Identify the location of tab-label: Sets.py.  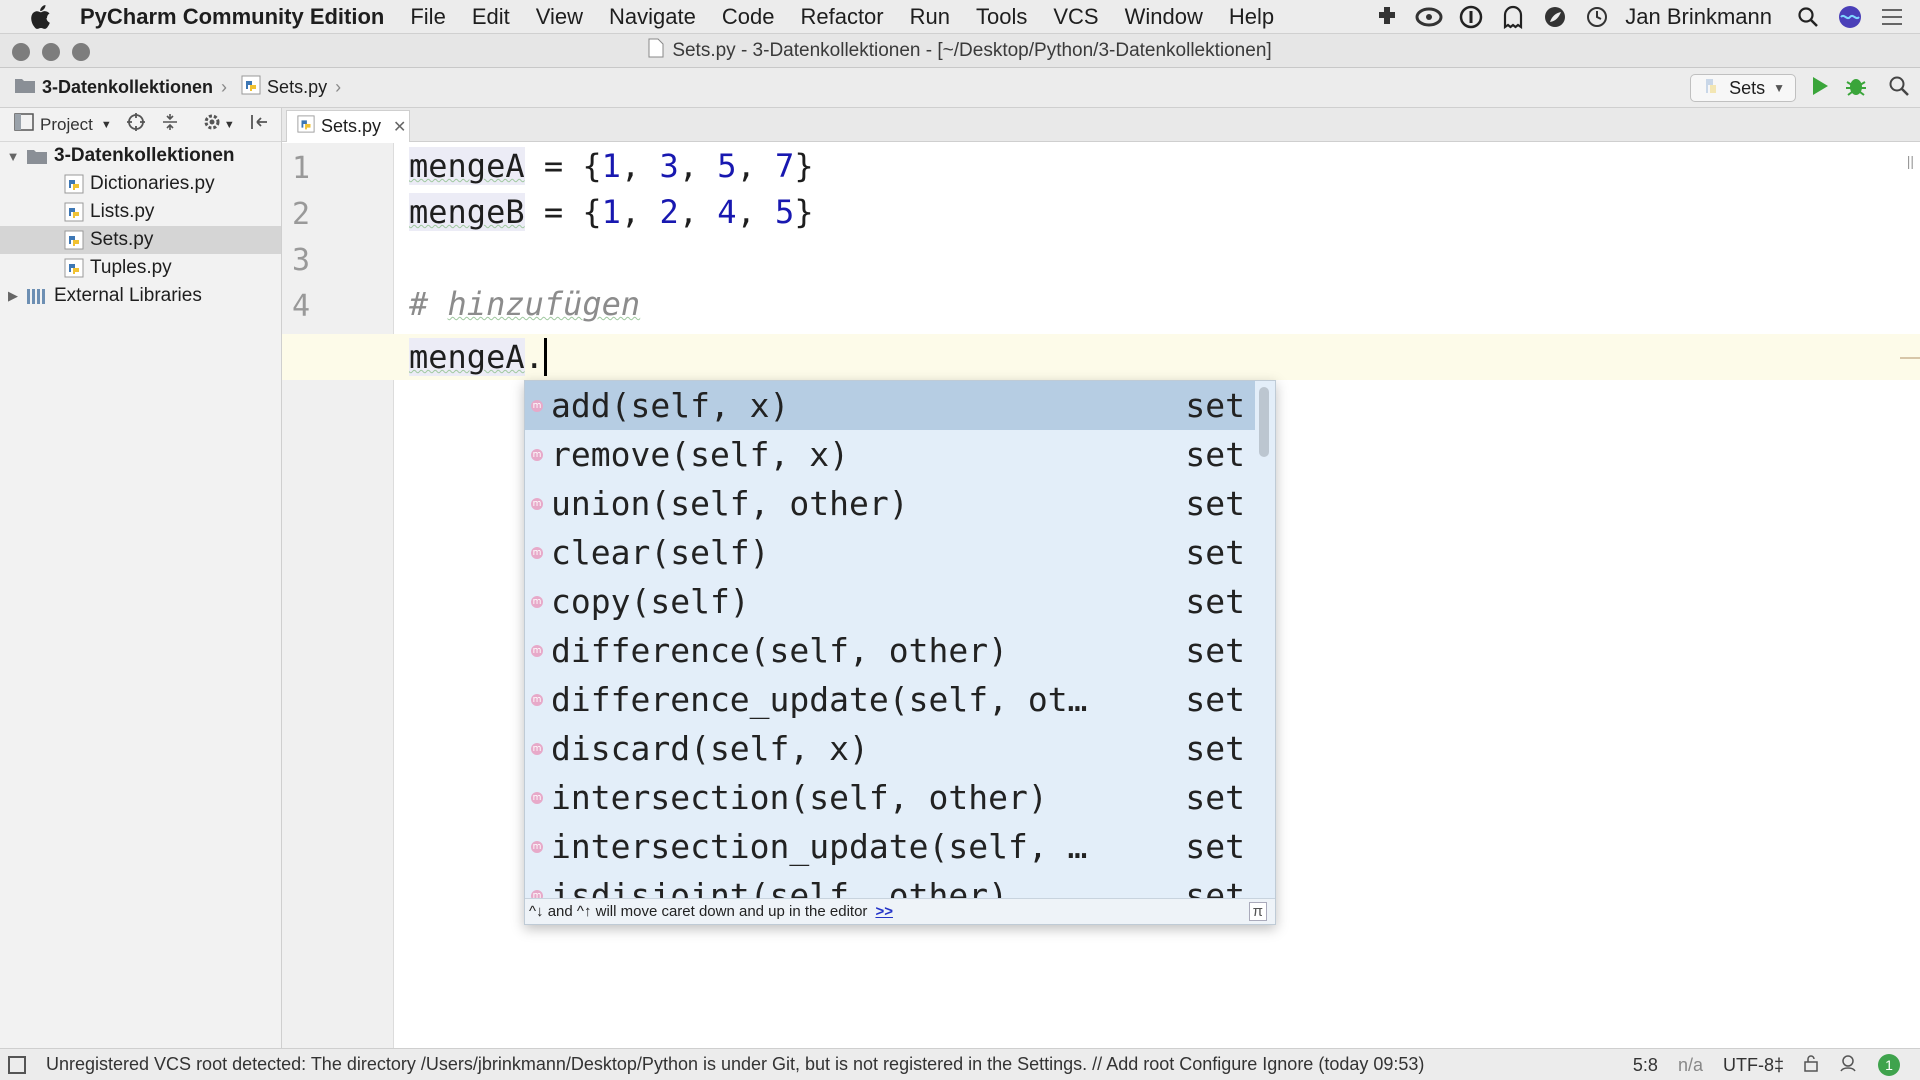
(351, 126).